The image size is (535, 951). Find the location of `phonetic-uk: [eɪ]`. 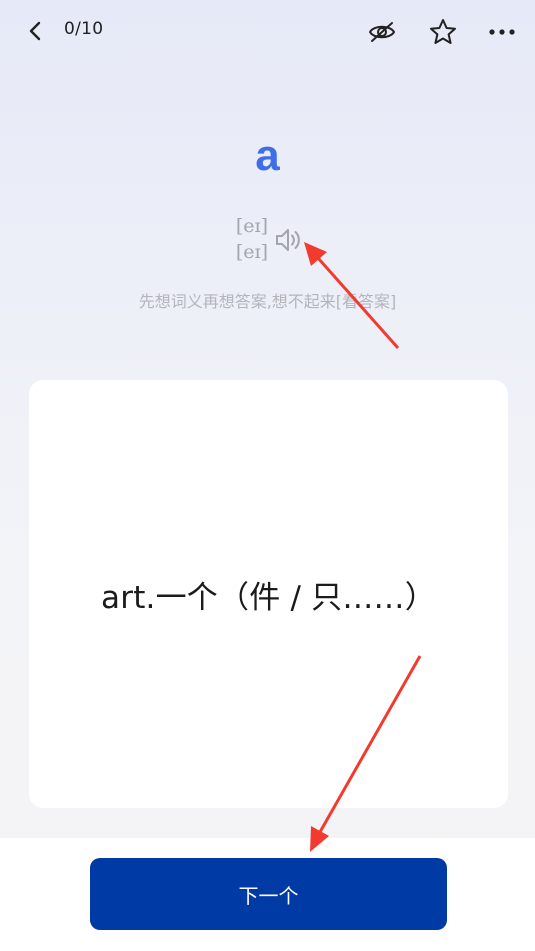

phonetic-uk: [eɪ] is located at coordinates (251, 226).